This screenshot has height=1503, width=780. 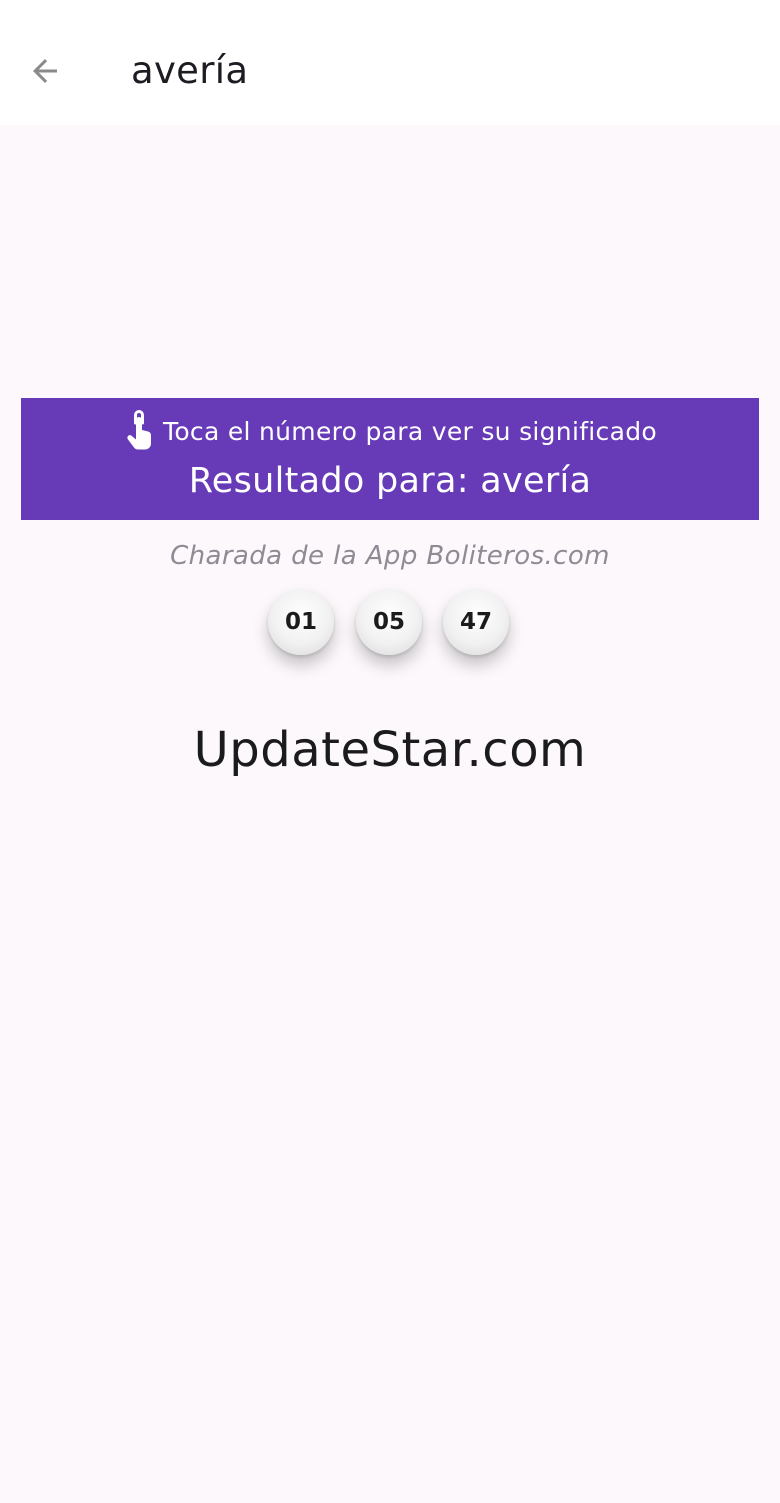 I want to click on hint-row: Toca el número para ver su significado, so click(x=390, y=431).